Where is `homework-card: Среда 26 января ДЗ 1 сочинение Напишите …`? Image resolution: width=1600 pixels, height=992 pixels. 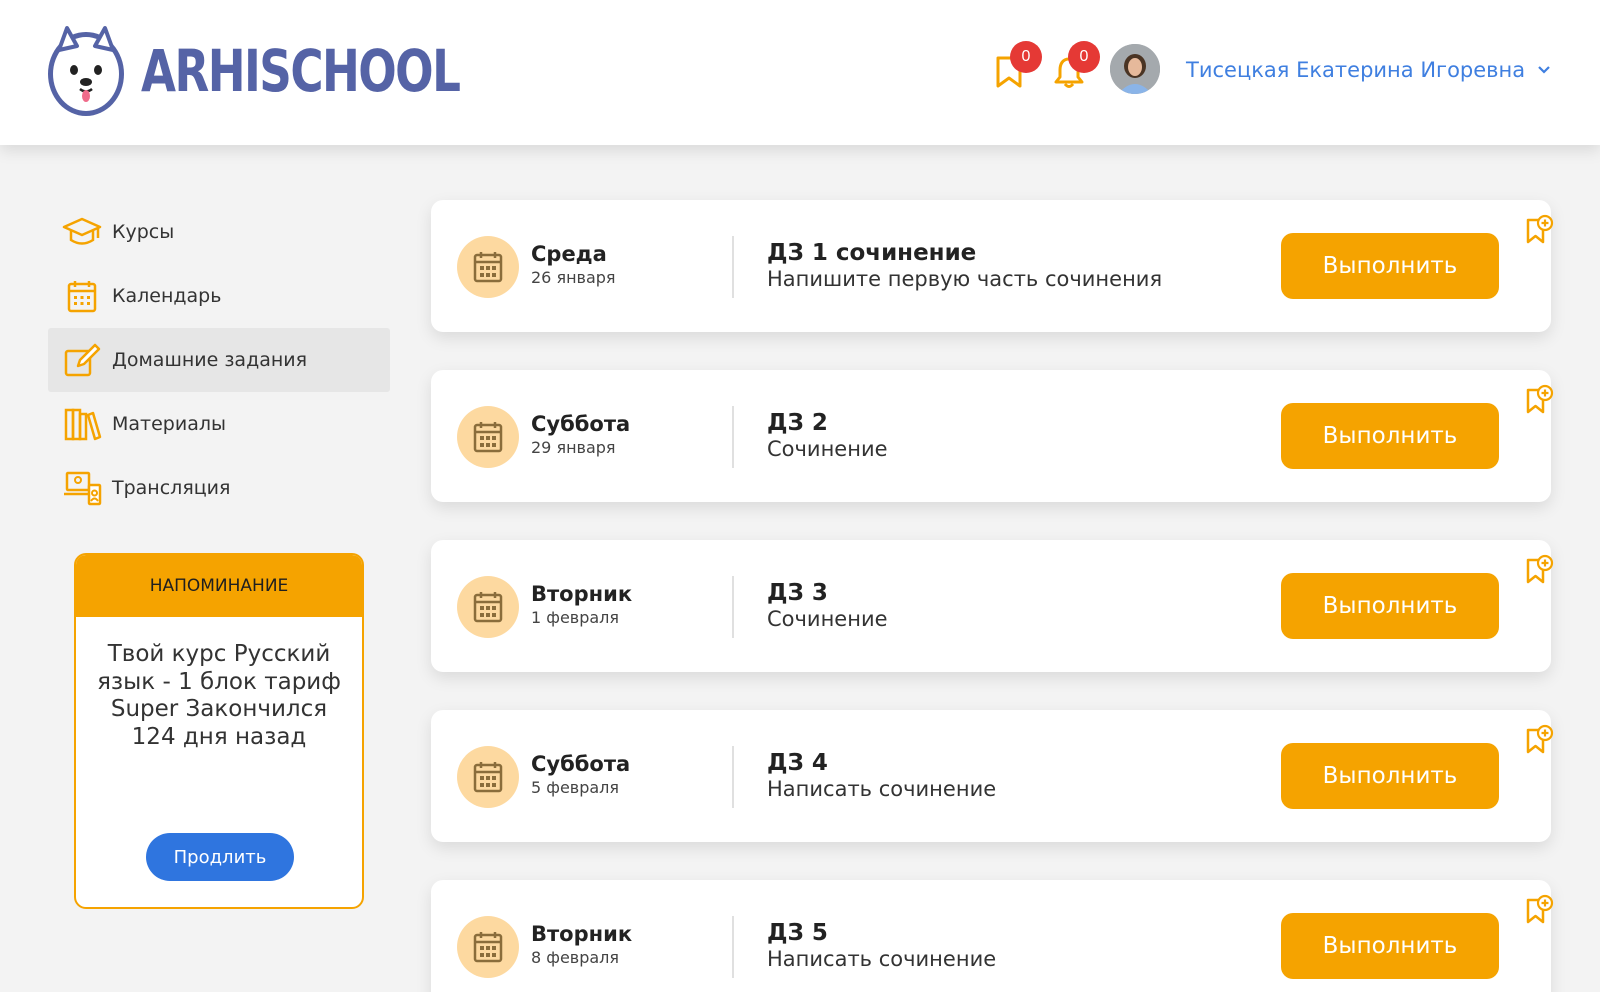 homework-card: Среда 26 января ДЗ 1 сочинение Напишите … is located at coordinates (992, 266).